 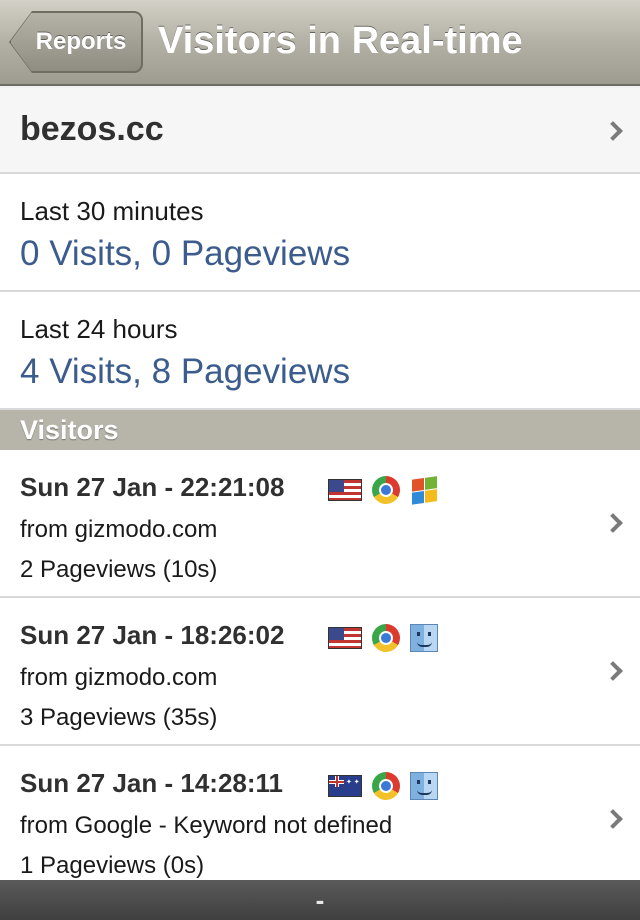 What do you see at coordinates (99, 329) in the screenshot?
I see `stat-label: Last 24 hours` at bounding box center [99, 329].